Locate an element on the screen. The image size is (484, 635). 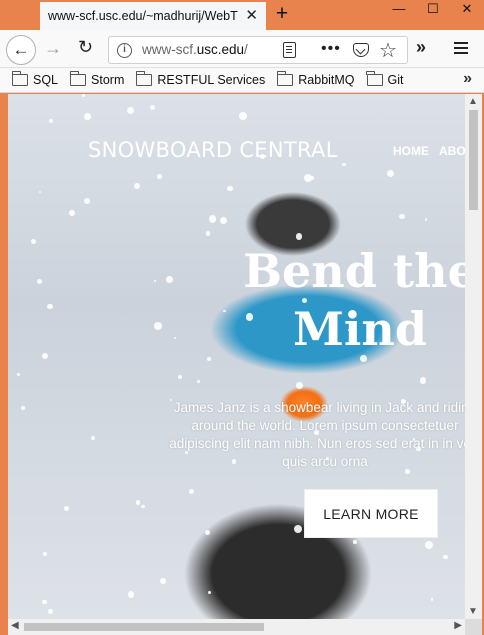
site-brand: SNOWBOARD CENTRAL is located at coordinates (213, 150).